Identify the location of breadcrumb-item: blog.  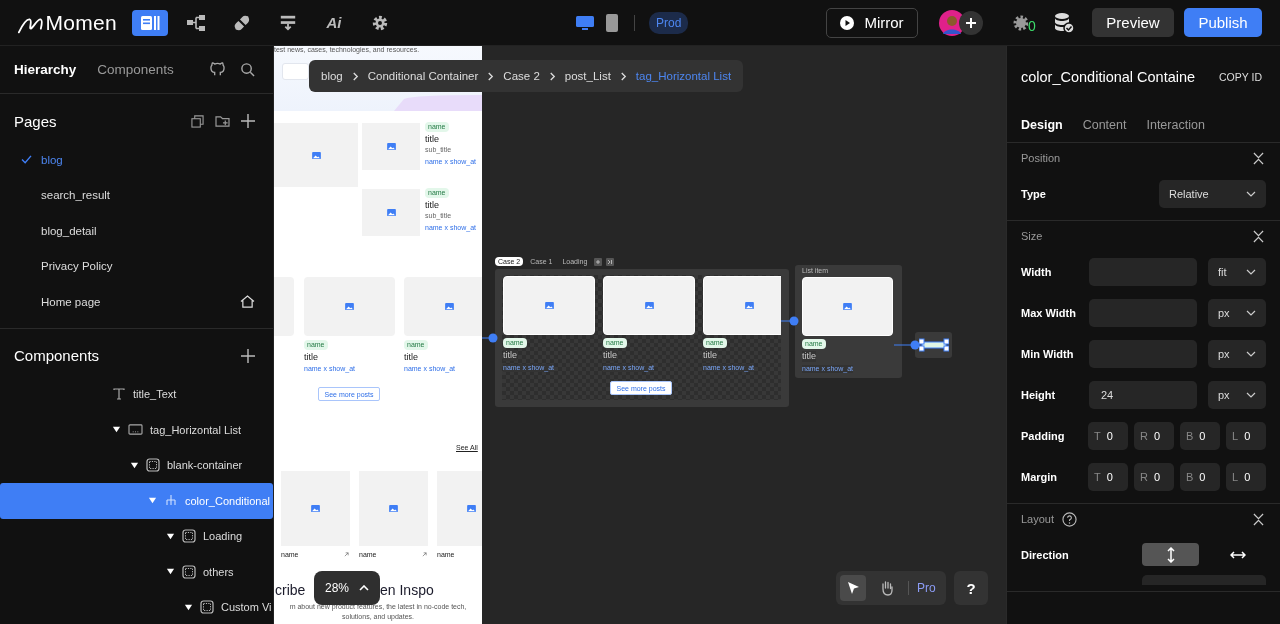
(332, 76).